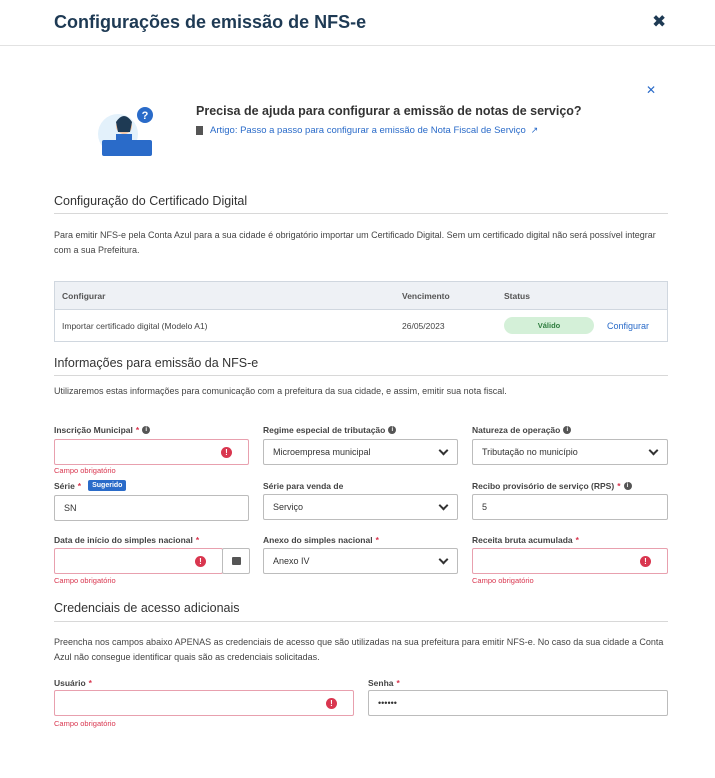  Describe the element at coordinates (321, 540) in the screenshot. I see `anexo-label: Anexo do simples nacional *` at that location.